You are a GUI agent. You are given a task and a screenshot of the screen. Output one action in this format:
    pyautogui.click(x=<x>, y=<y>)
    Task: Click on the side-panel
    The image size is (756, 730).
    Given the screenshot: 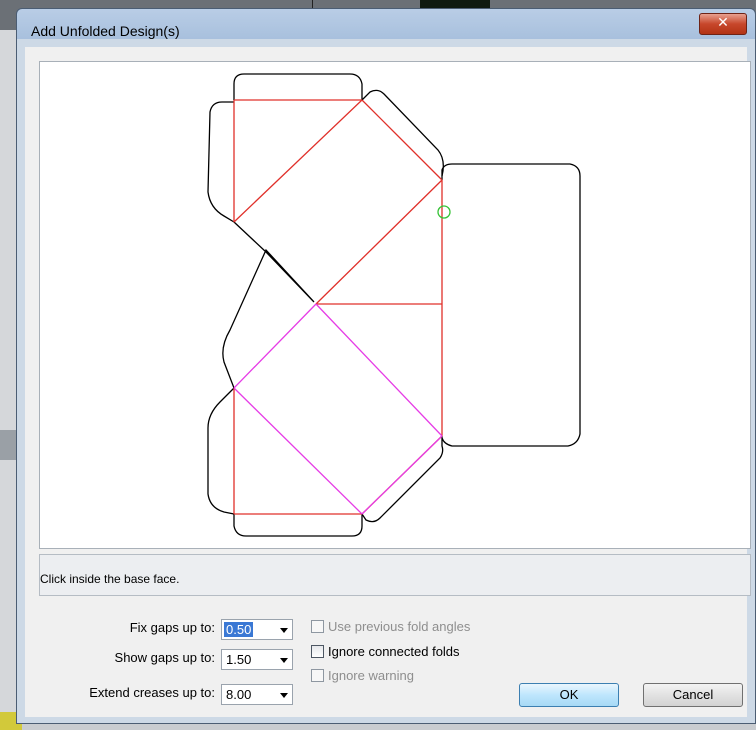 What is the action you would take?
    pyautogui.click(x=511, y=305)
    